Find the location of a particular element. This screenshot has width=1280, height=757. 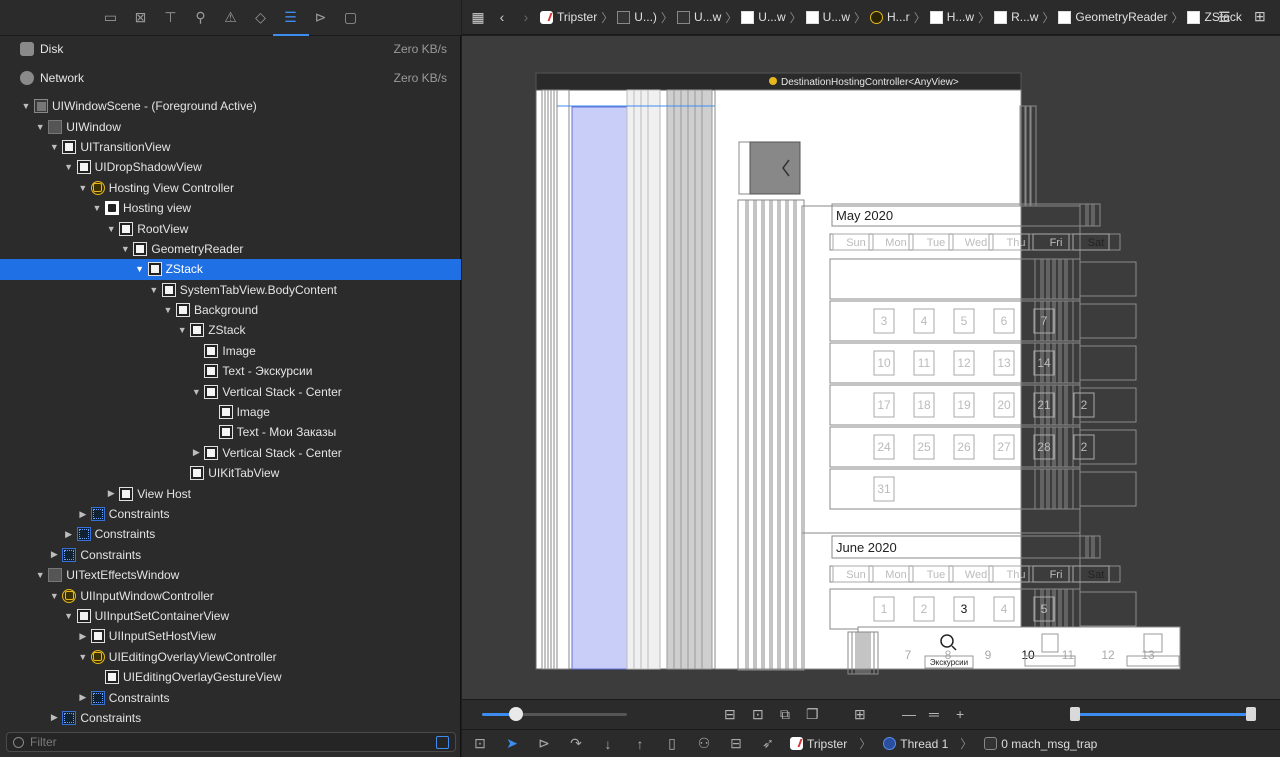

tree-row: UIKitTabView is located at coordinates (230, 473).